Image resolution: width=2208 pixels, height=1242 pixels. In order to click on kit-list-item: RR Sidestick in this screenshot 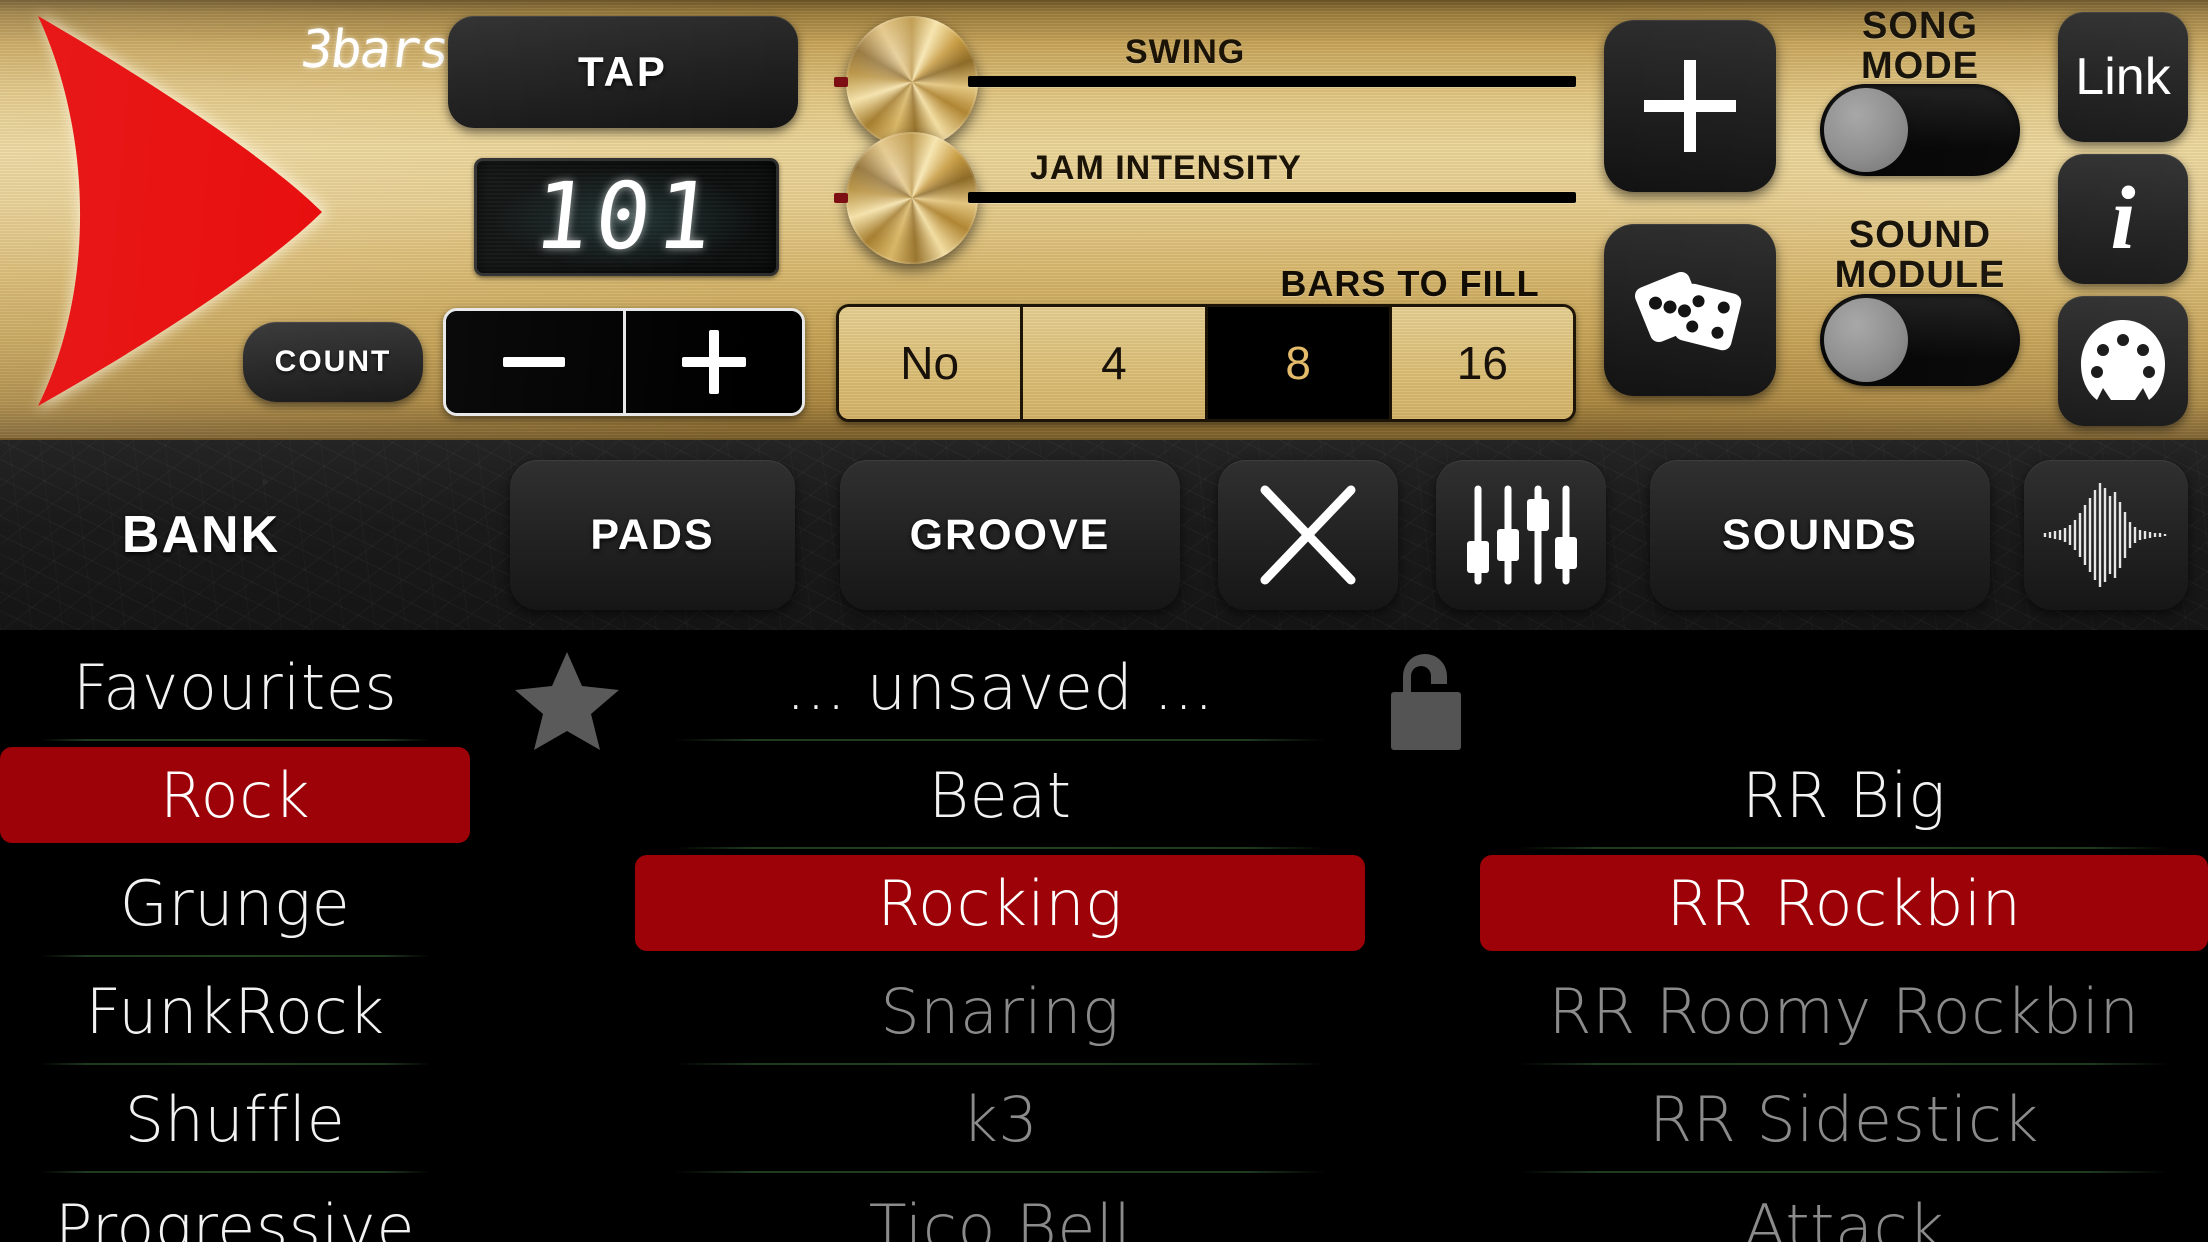, I will do `click(1844, 1119)`.